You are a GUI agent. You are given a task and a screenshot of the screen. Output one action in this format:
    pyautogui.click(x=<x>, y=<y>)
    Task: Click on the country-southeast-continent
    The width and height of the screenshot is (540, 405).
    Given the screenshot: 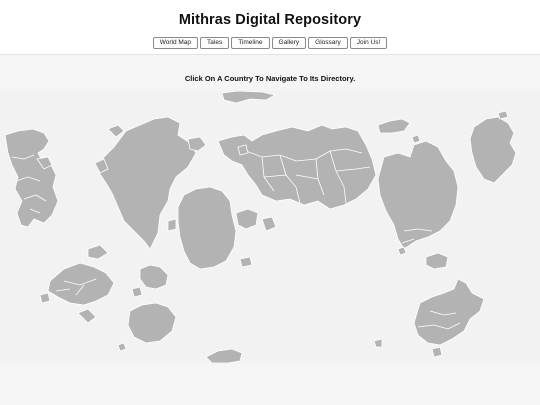 What is the action you would take?
    pyautogui.click(x=449, y=312)
    